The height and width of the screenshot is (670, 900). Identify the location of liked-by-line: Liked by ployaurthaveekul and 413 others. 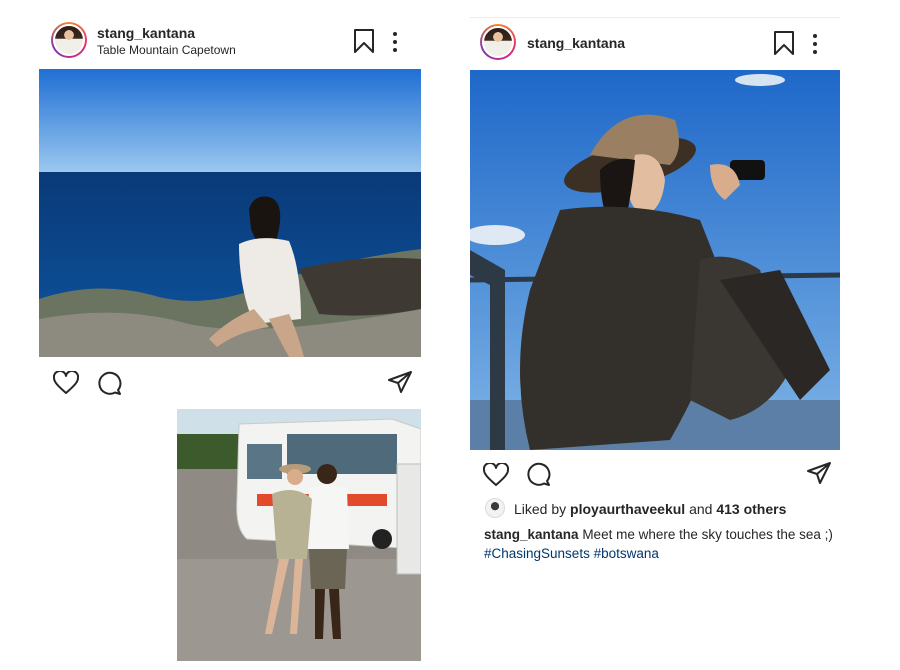
(650, 509).